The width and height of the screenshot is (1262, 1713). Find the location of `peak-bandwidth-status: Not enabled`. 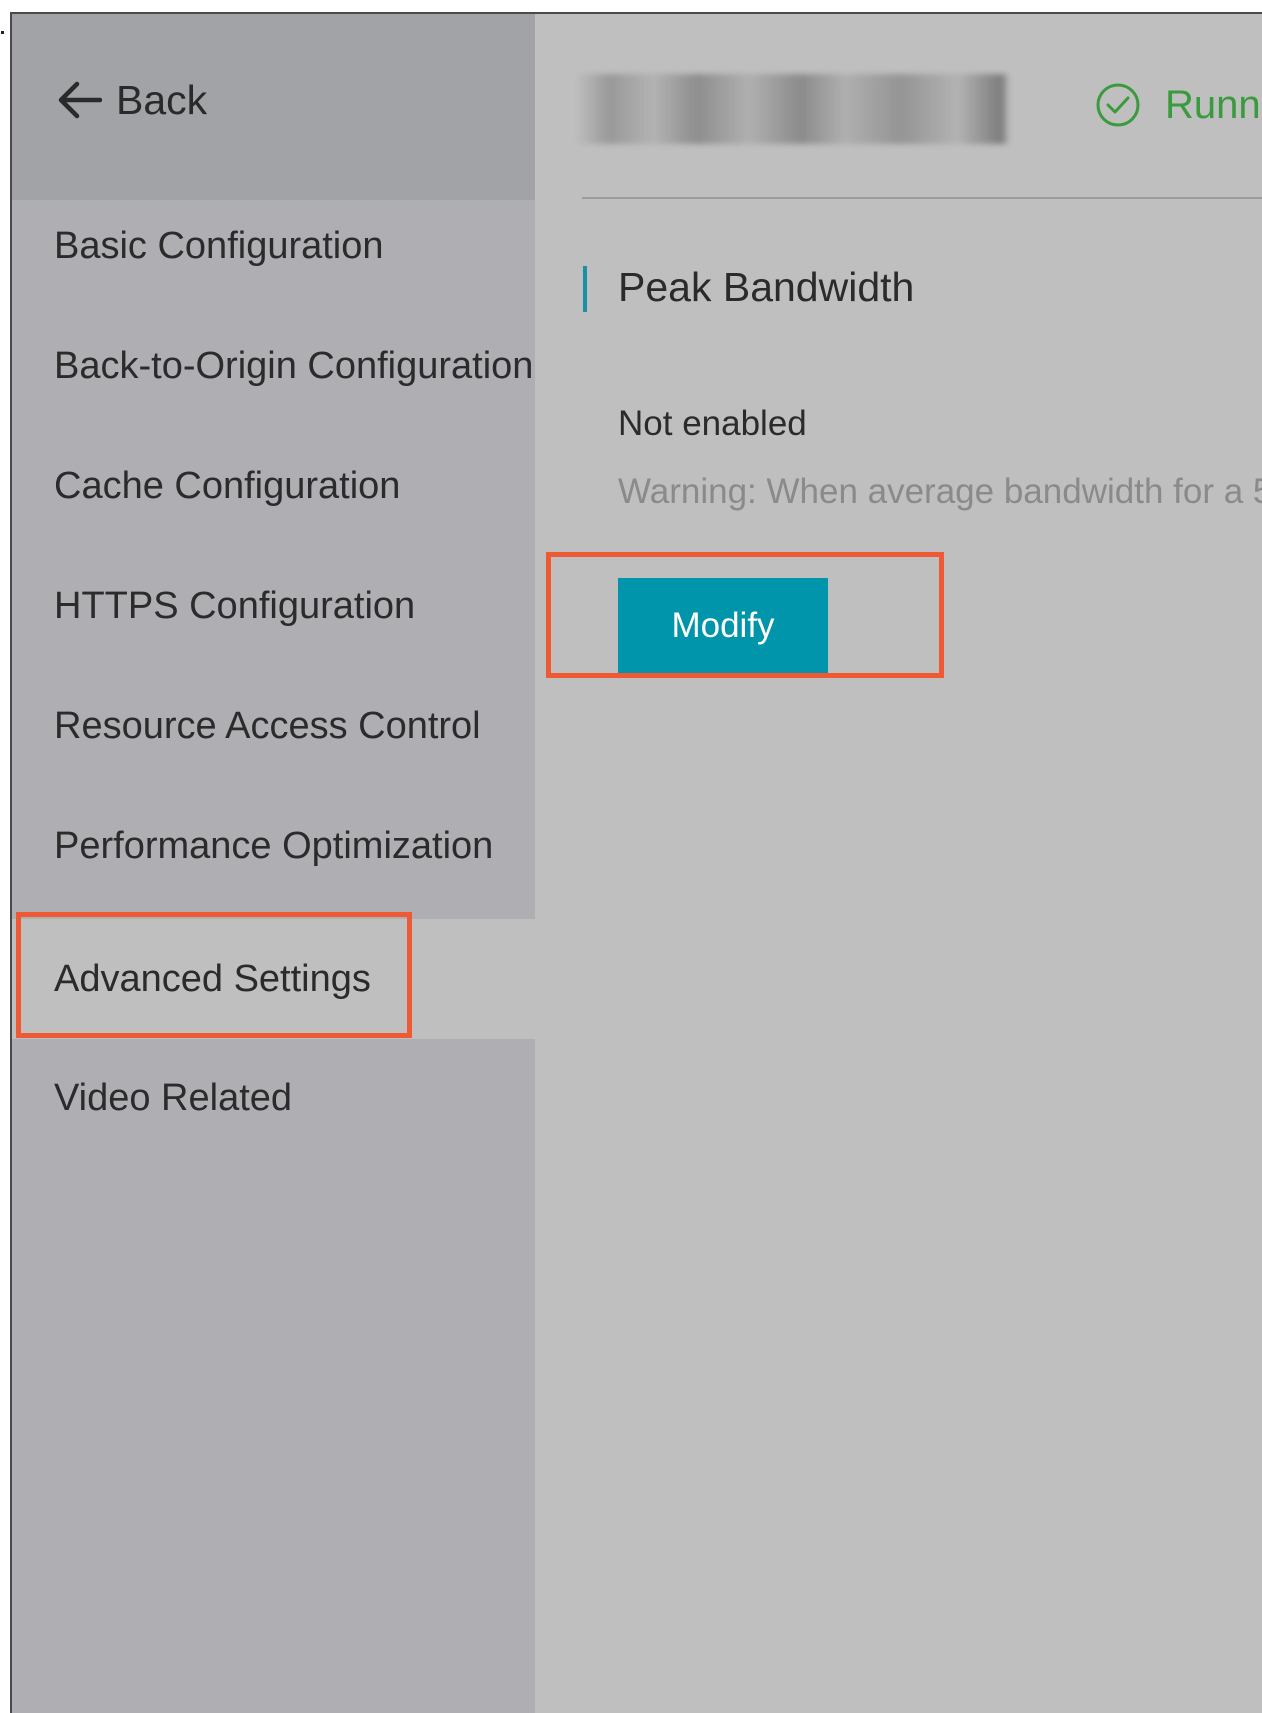

peak-bandwidth-status: Not enabled is located at coordinates (712, 423).